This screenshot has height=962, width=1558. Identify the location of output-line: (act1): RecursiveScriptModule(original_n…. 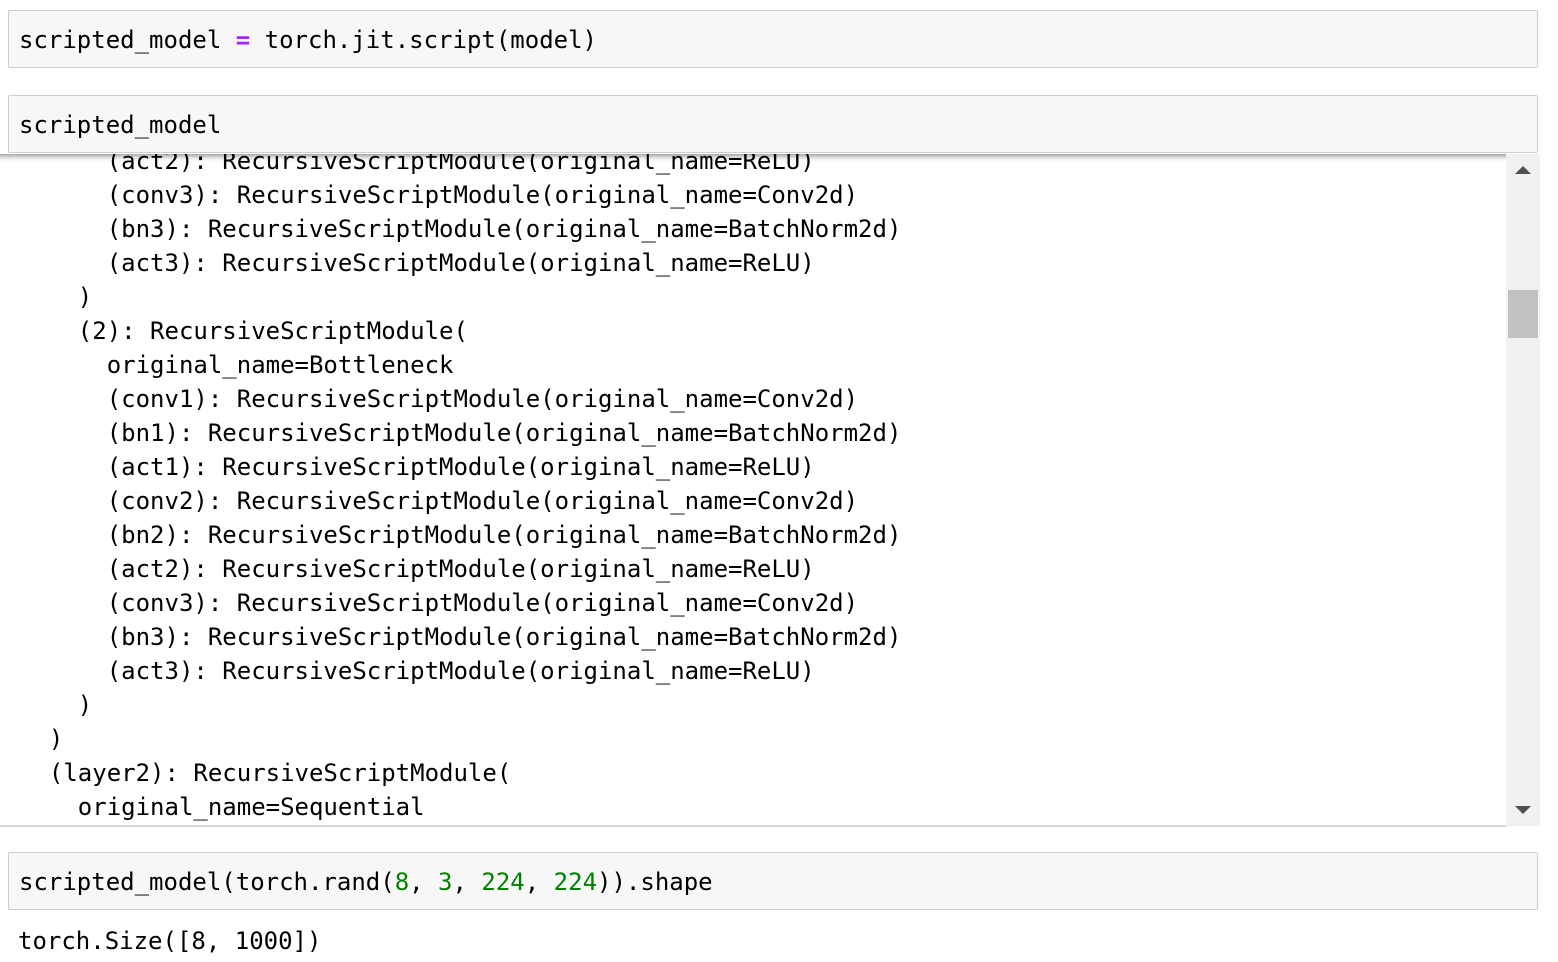
(417, 467).